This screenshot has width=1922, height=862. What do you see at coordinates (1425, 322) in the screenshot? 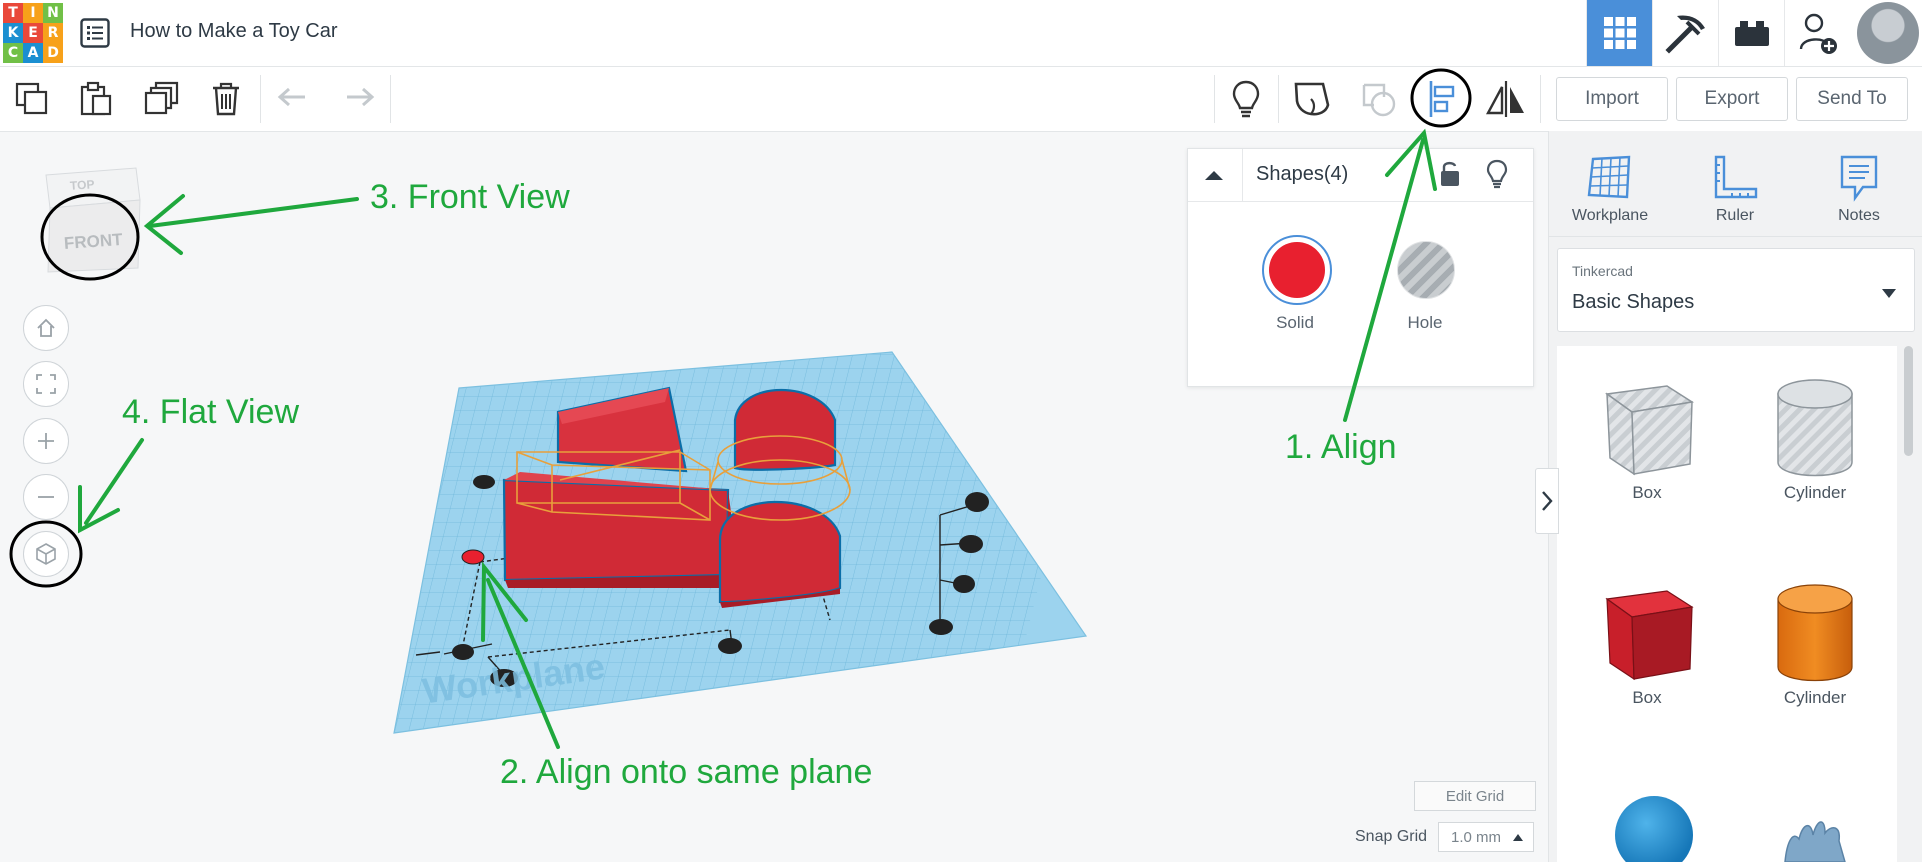
I see `hole-label: Hole` at bounding box center [1425, 322].